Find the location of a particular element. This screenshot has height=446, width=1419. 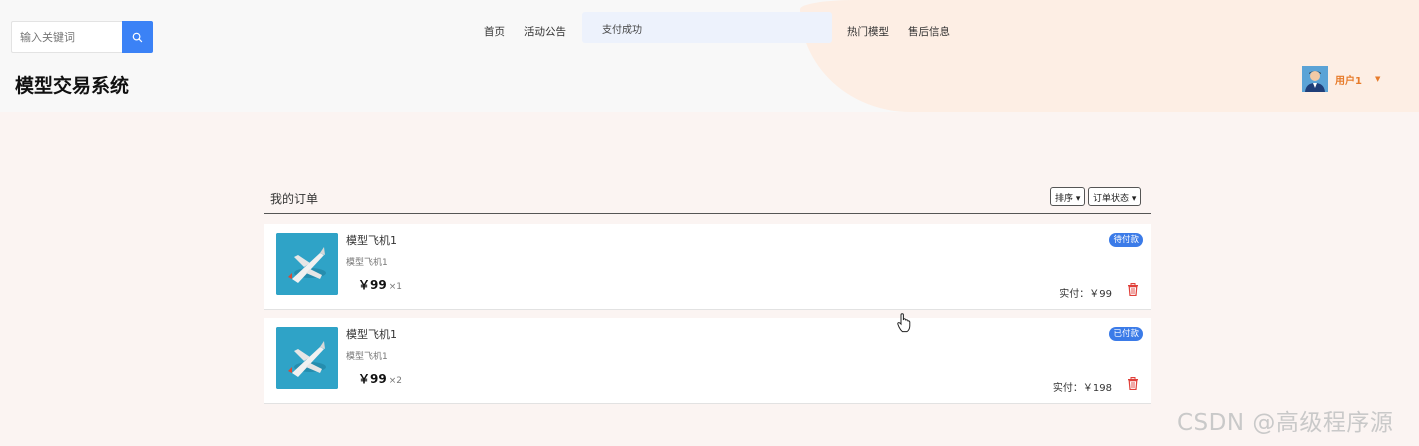

status-badge: 已付款 is located at coordinates (1126, 334).